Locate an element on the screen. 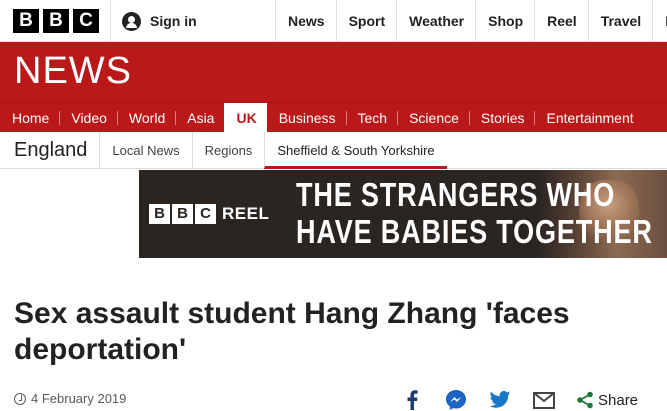 This screenshot has height=411, width=667. nav-item-uk: UK is located at coordinates (245, 117).